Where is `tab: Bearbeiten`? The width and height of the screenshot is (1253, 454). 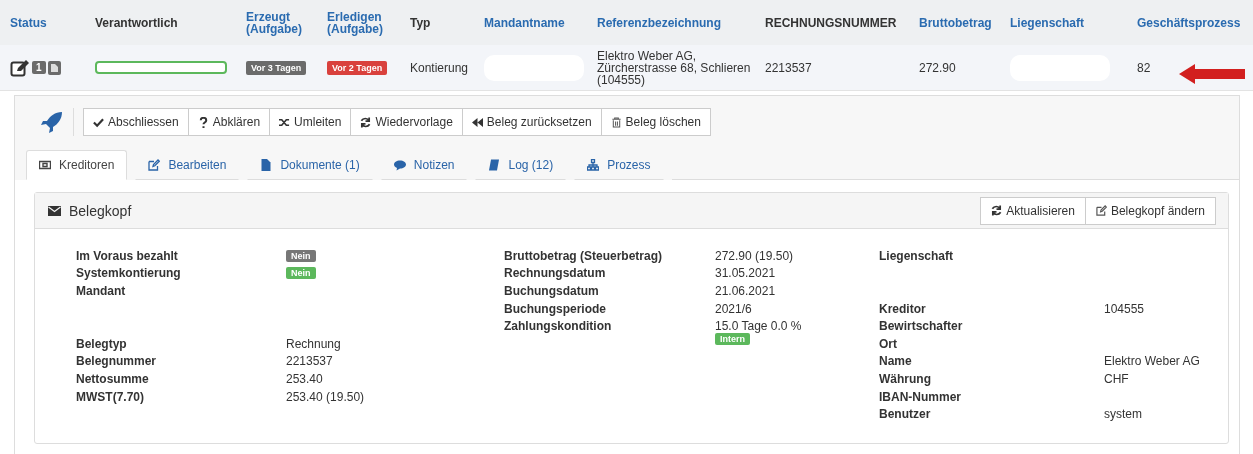
tab: Bearbeiten is located at coordinates (187, 165).